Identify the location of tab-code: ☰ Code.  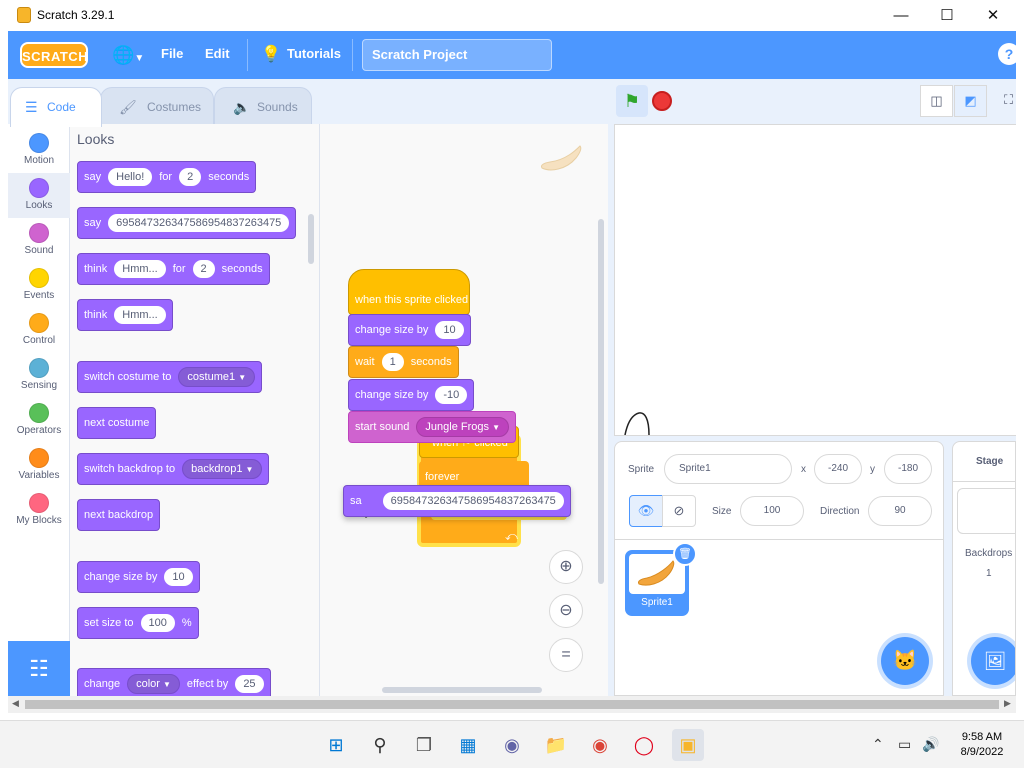
(56, 107).